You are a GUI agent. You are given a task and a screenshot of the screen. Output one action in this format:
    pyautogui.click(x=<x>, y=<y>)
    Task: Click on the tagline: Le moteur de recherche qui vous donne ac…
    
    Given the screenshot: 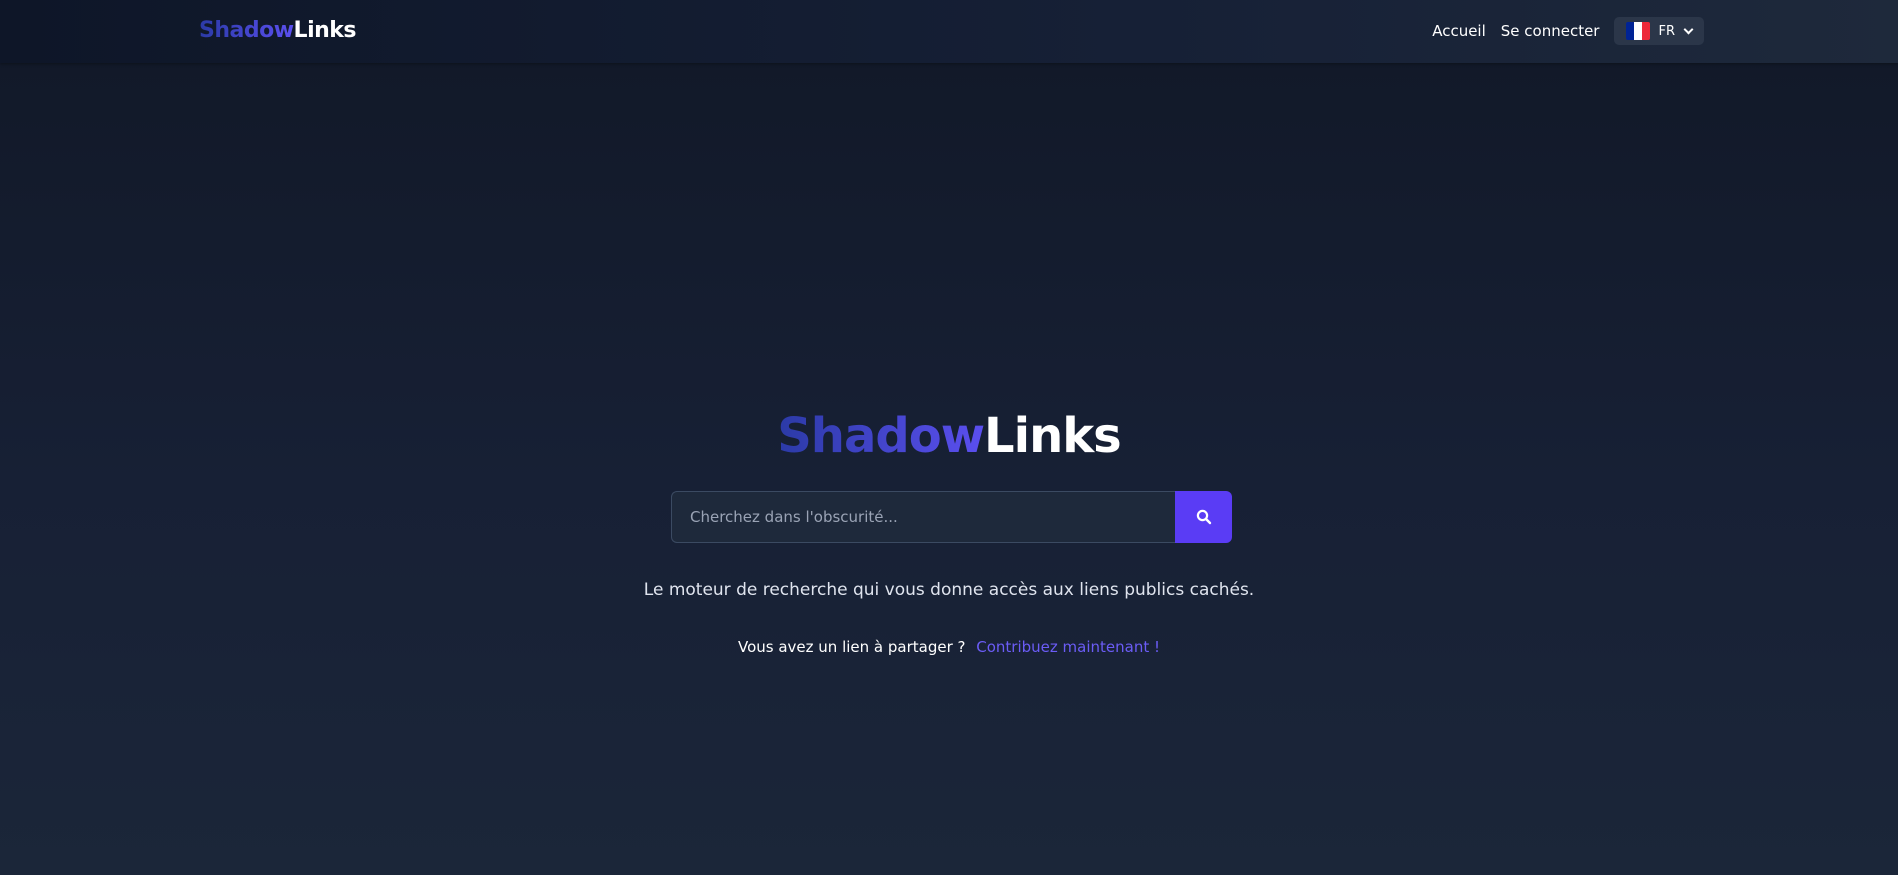 What is the action you would take?
    pyautogui.click(x=949, y=590)
    